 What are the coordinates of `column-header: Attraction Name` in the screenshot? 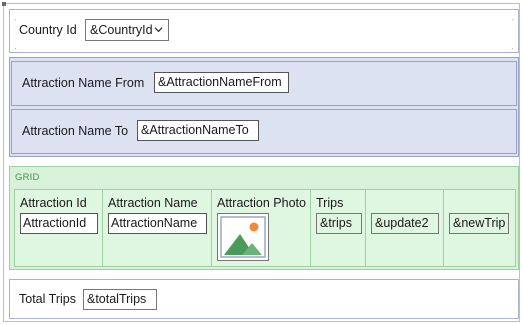 It's located at (153, 203).